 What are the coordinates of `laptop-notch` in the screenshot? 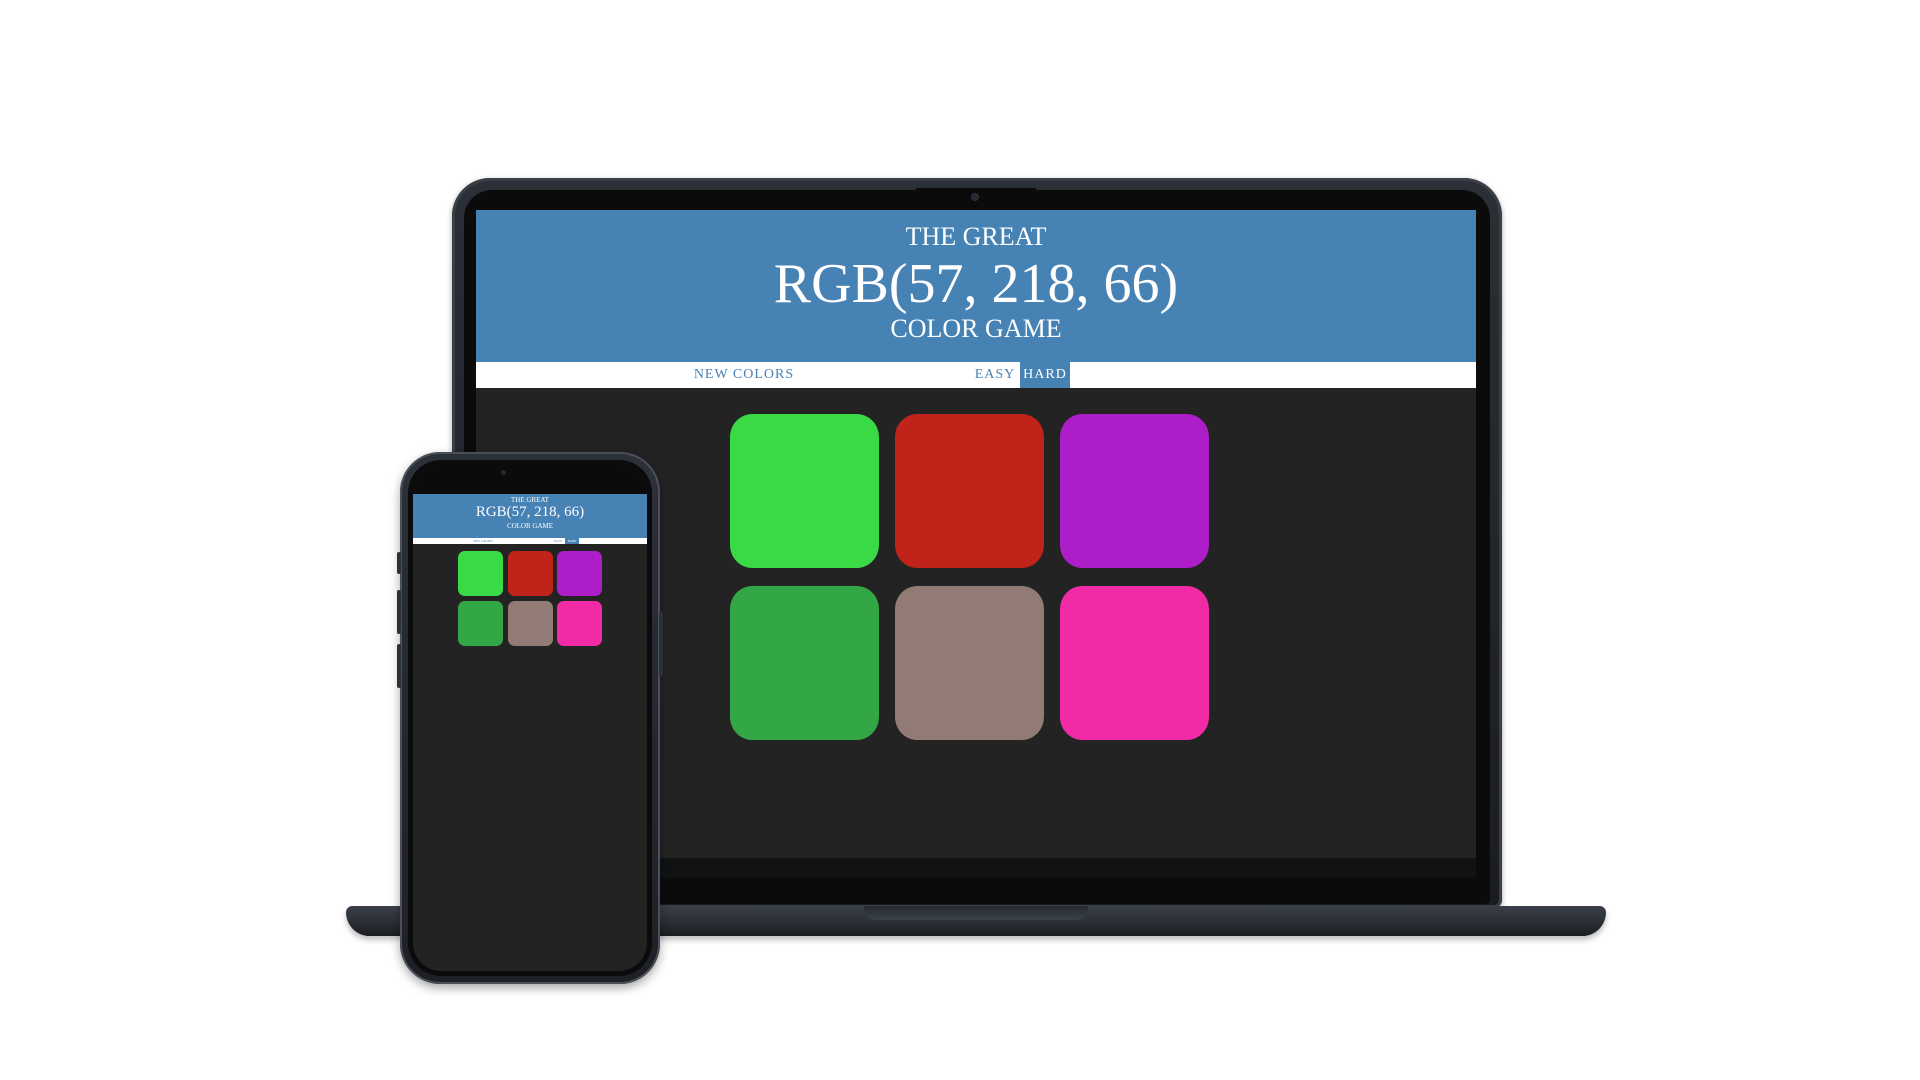 It's located at (976, 199).